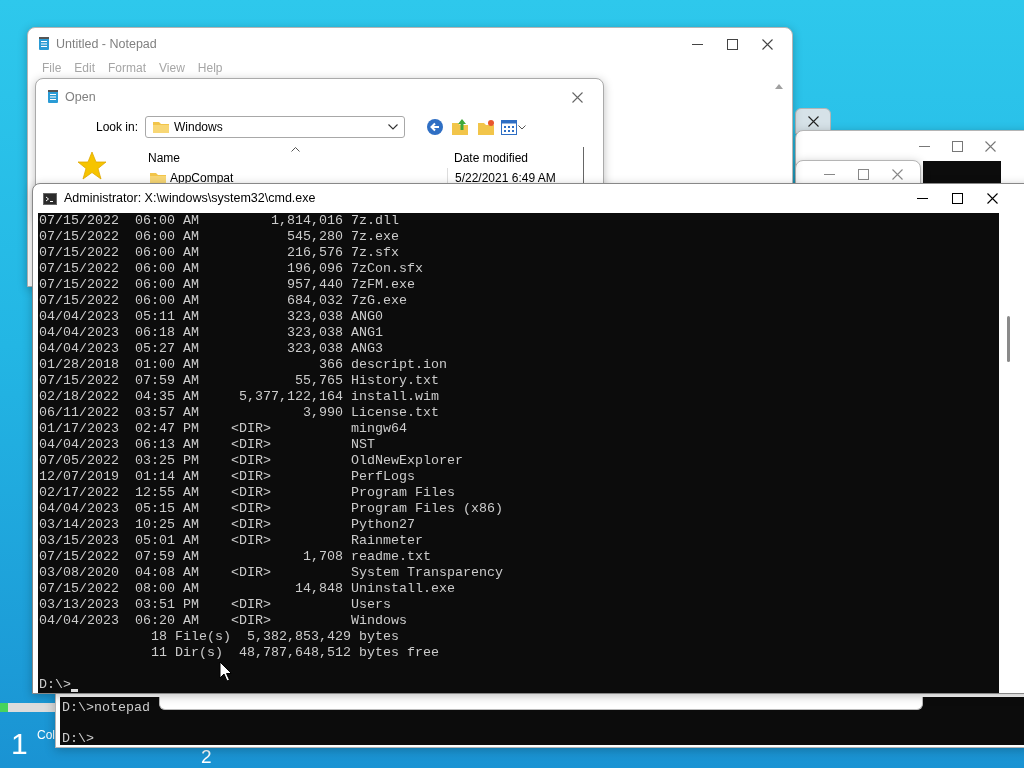 Image resolution: width=1024 pixels, height=768 pixels. I want to click on dropdown-value: Windows, so click(198, 127).